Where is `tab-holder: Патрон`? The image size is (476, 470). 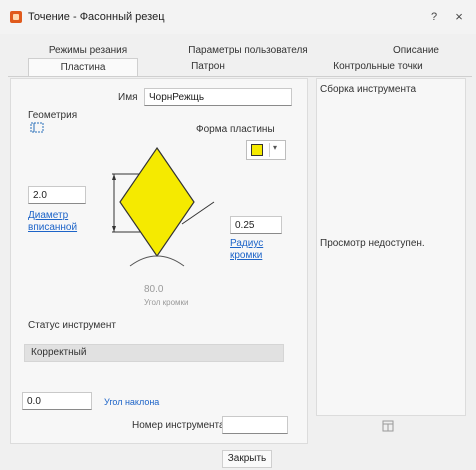
tab-holder: Патрон is located at coordinates (208, 67).